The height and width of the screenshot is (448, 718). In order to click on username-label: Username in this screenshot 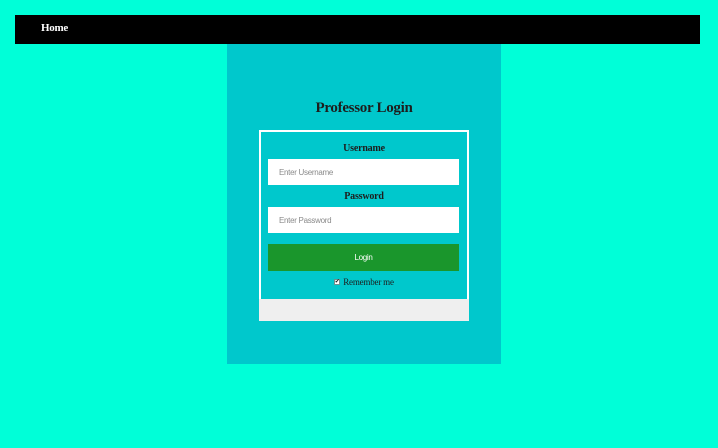, I will do `click(364, 148)`.